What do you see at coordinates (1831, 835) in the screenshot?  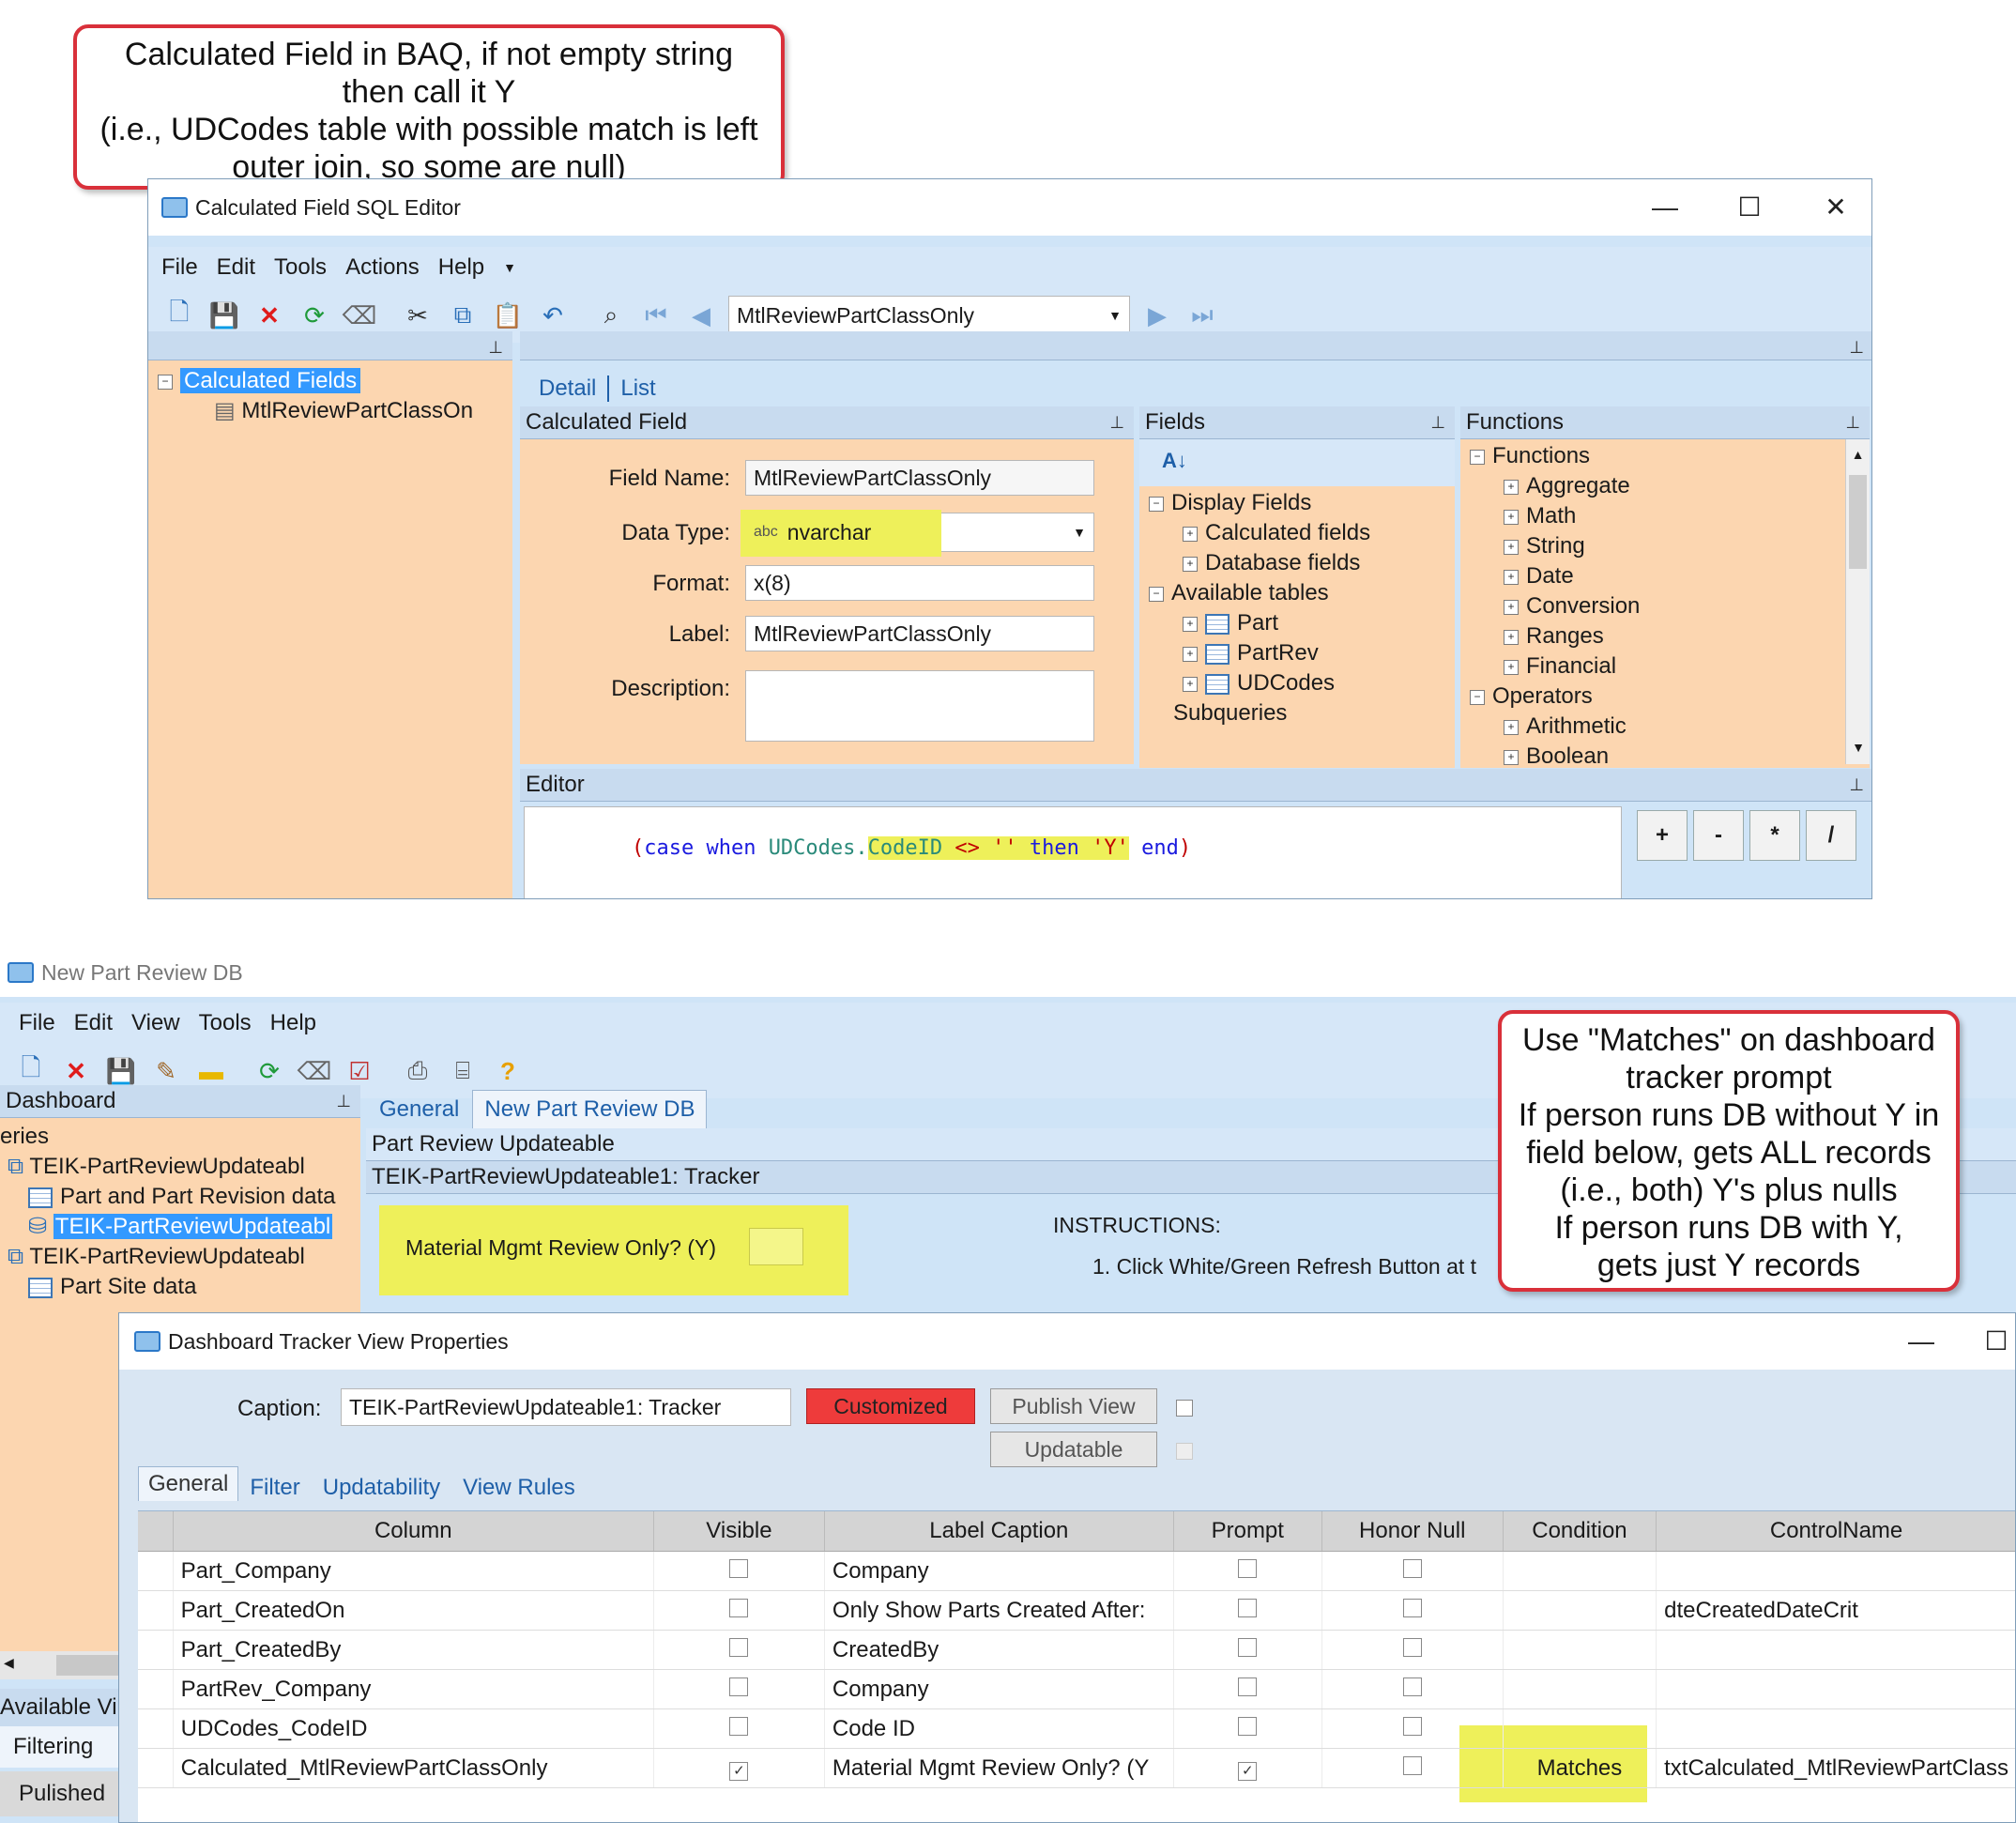 I see `divide-button: /` at bounding box center [1831, 835].